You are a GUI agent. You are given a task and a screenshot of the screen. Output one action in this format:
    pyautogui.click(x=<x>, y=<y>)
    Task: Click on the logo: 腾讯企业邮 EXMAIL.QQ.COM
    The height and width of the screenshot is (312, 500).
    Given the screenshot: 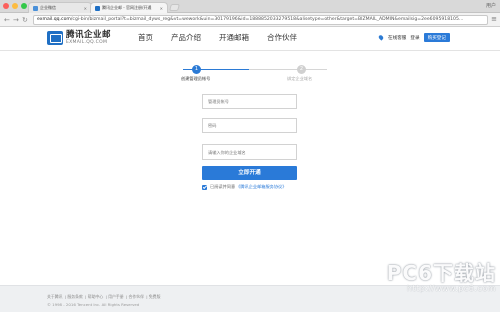 What is the action you would take?
    pyautogui.click(x=79, y=38)
    